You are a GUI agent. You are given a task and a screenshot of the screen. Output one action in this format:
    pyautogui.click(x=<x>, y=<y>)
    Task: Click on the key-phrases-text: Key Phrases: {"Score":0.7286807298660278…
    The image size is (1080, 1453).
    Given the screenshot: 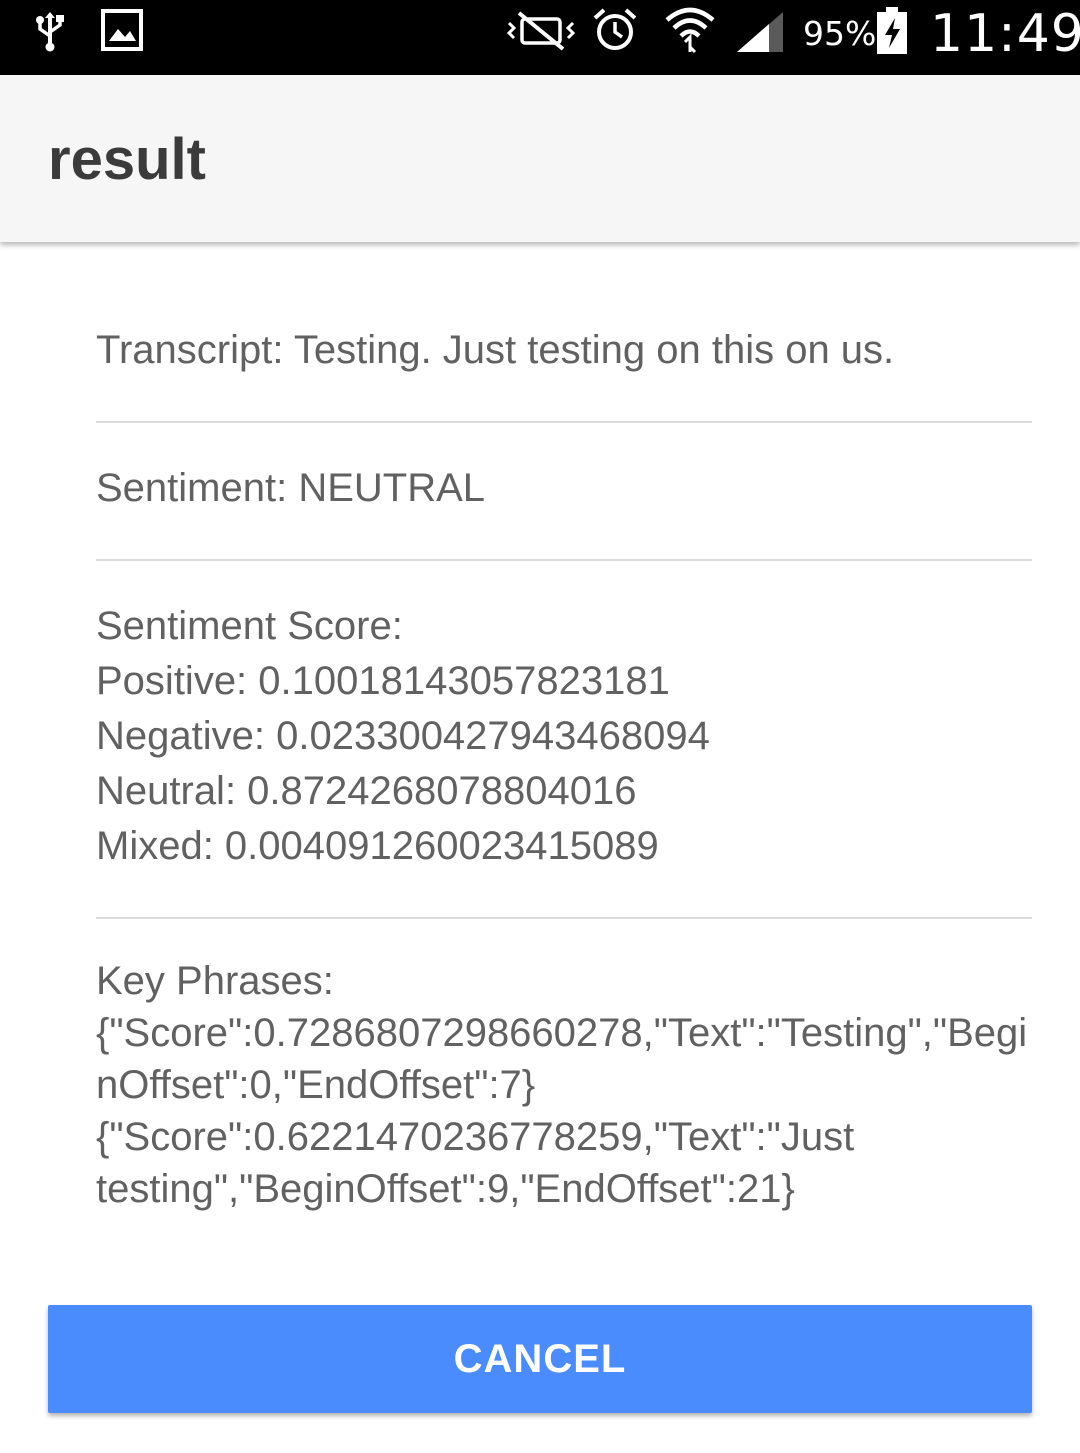 What is the action you would take?
    pyautogui.click(x=562, y=1085)
    